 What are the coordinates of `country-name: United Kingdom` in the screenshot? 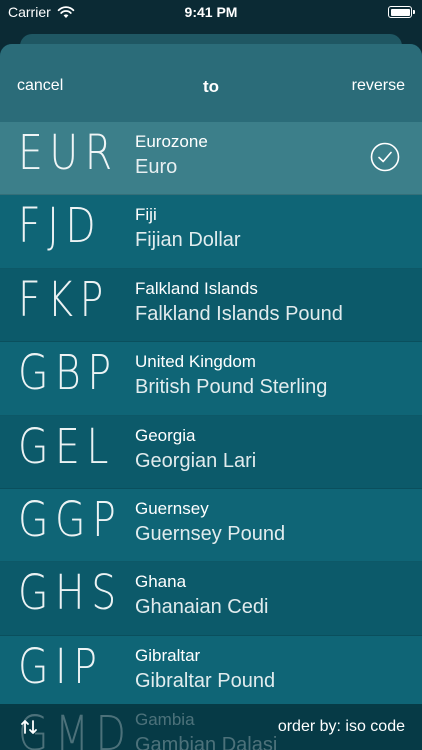 It's located at (195, 362).